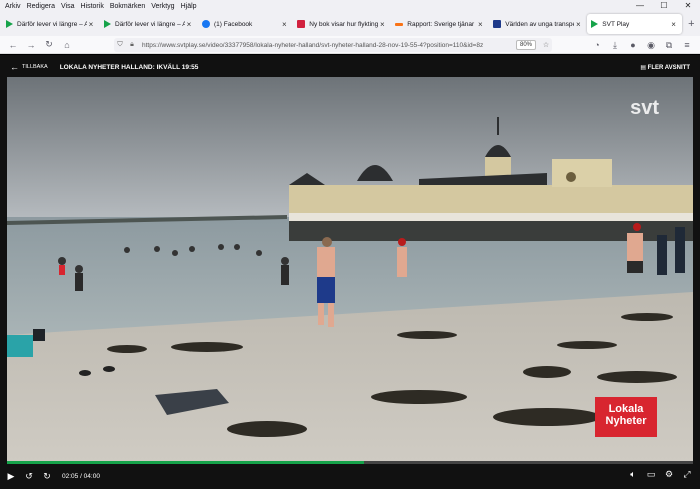 The height and width of the screenshot is (489, 700). I want to click on forward-skip-icon: ↻, so click(47, 476).